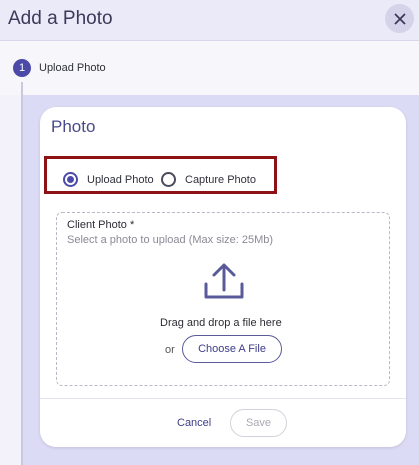 The height and width of the screenshot is (465, 419). What do you see at coordinates (22, 68) in the screenshot?
I see `step-number-badge: 1` at bounding box center [22, 68].